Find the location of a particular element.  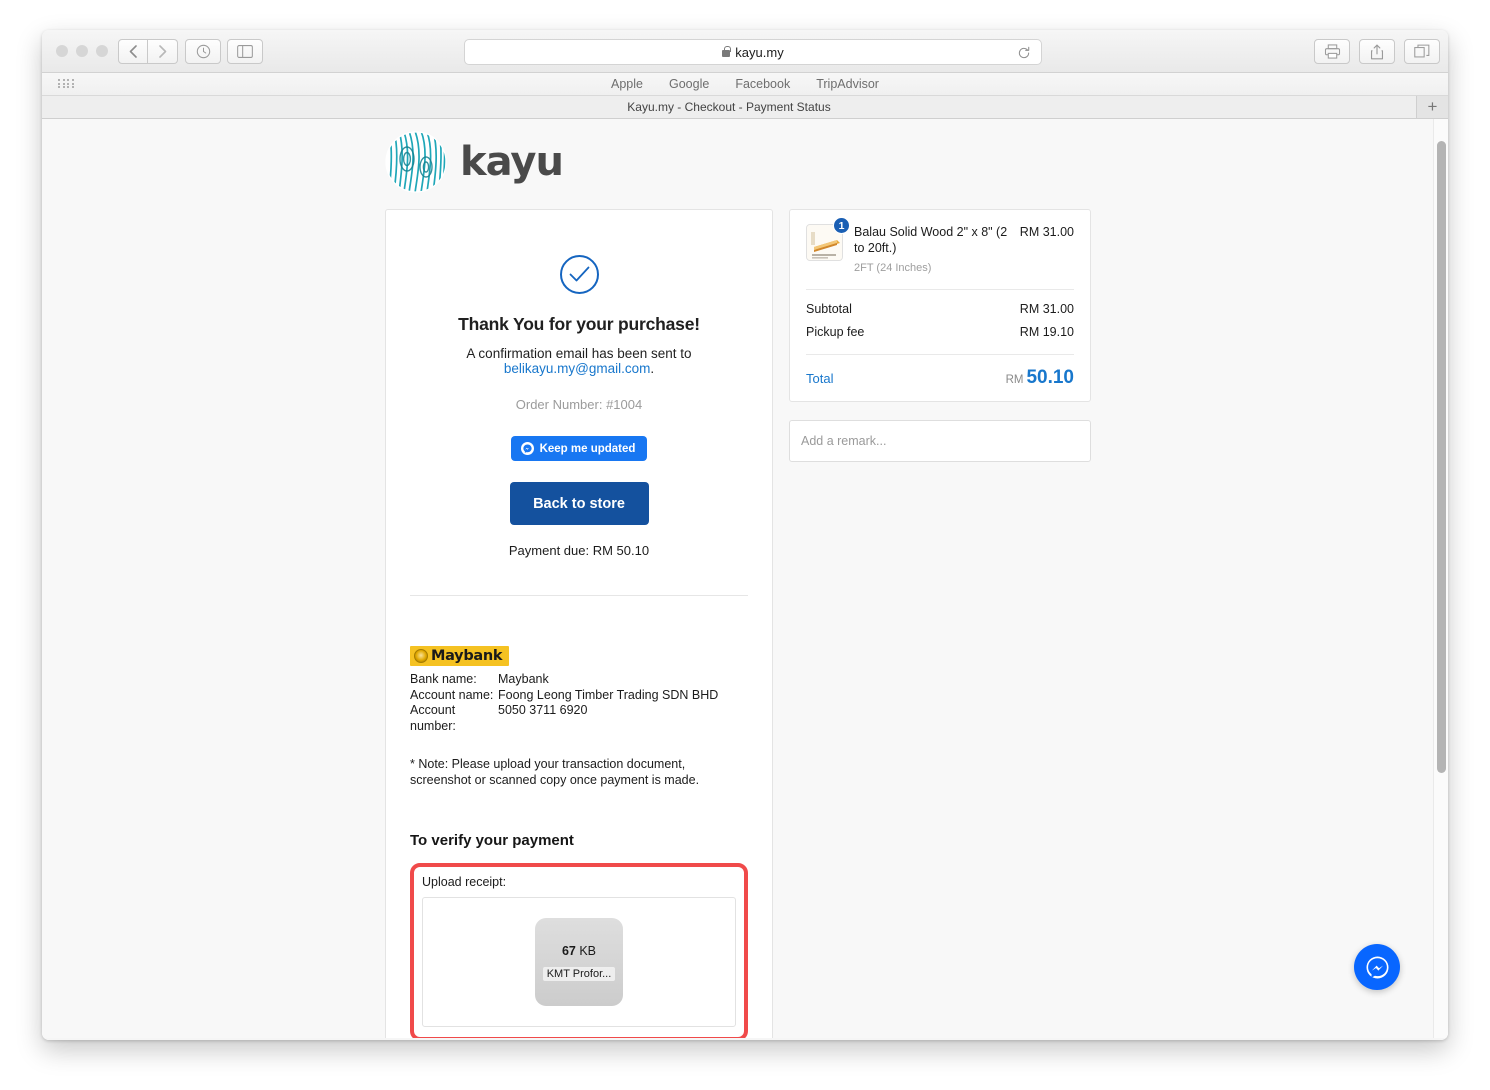

site-logo: kayu is located at coordinates (474, 162).